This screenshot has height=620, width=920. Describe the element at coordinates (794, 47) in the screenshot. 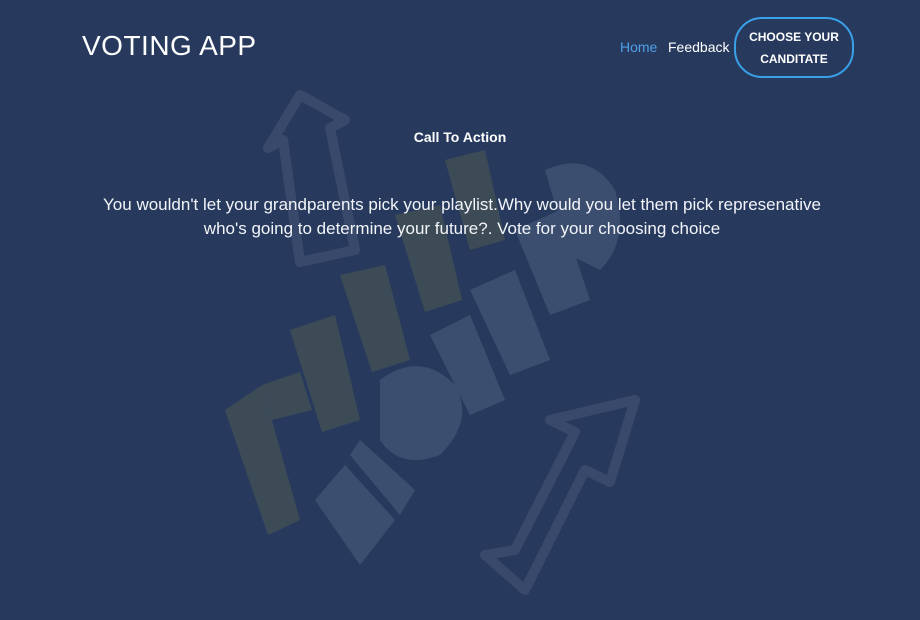

I see `choose-candidate-button: CHOOSE YOUR CANDITATE` at that location.